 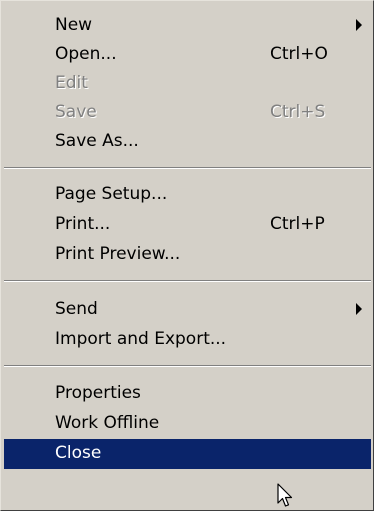 What do you see at coordinates (187, 309) in the screenshot?
I see `menu-item-send: Send` at bounding box center [187, 309].